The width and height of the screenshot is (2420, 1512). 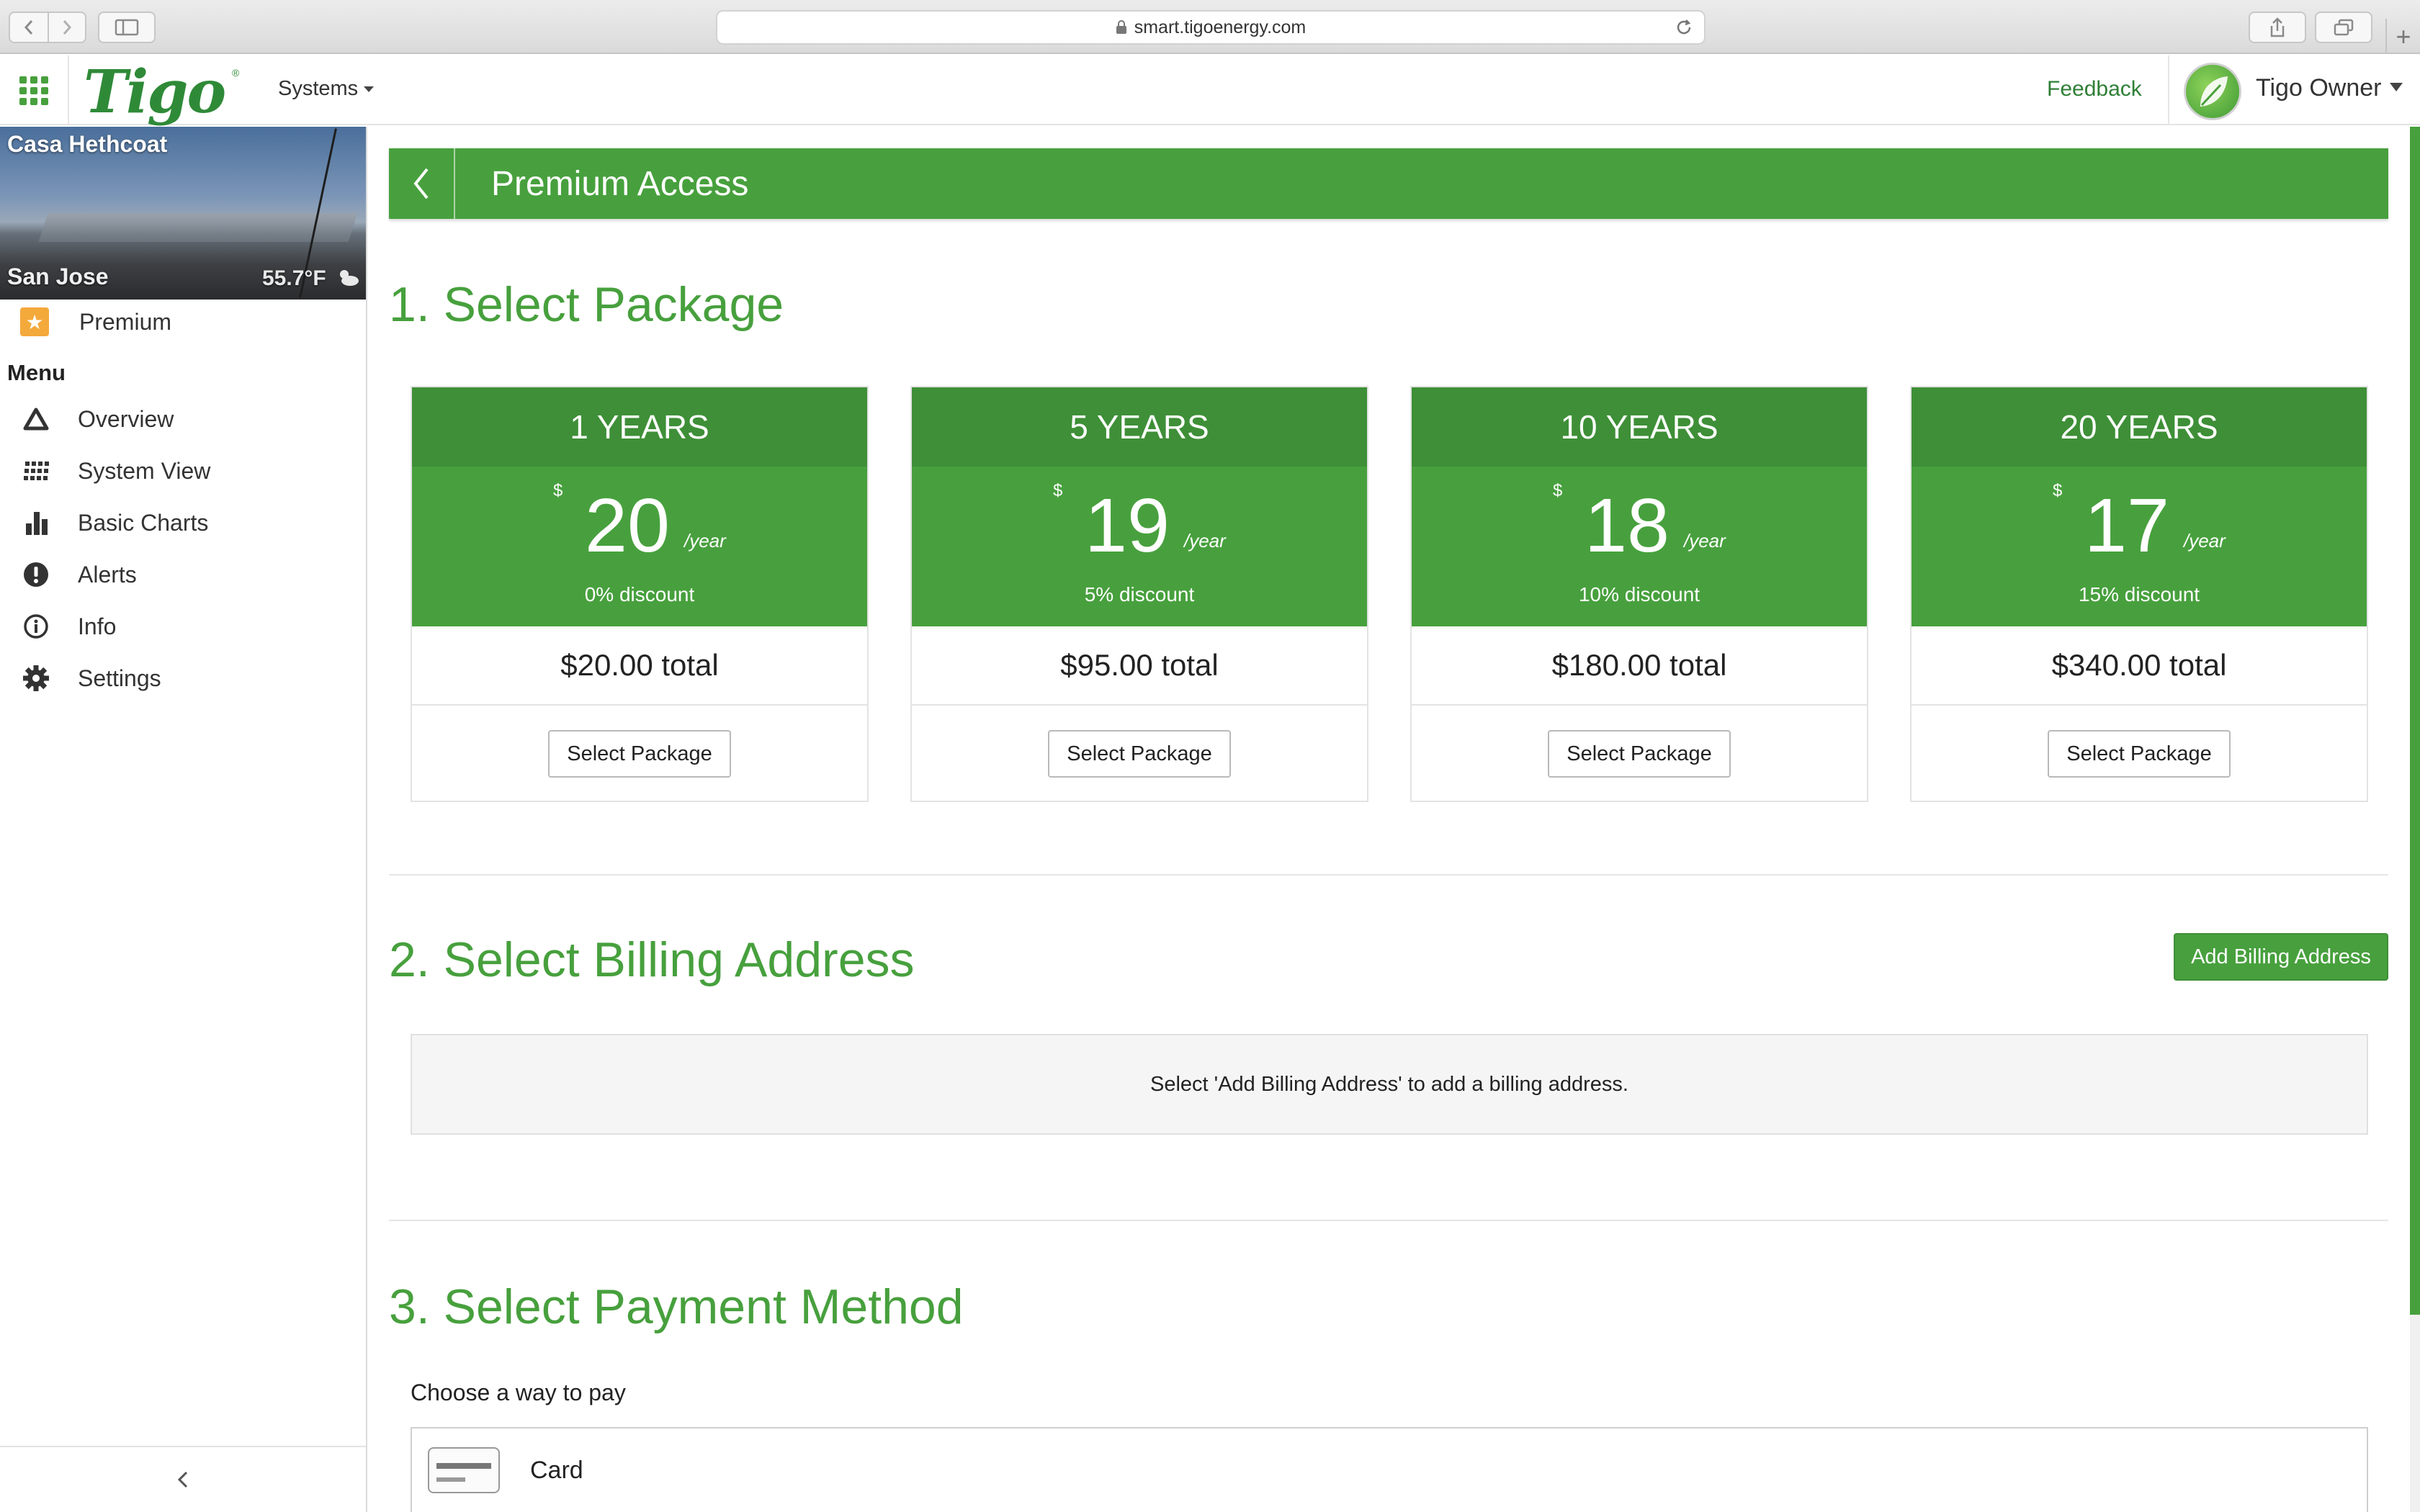 I want to click on sidebar-item-overview: Overview, so click(x=183, y=419).